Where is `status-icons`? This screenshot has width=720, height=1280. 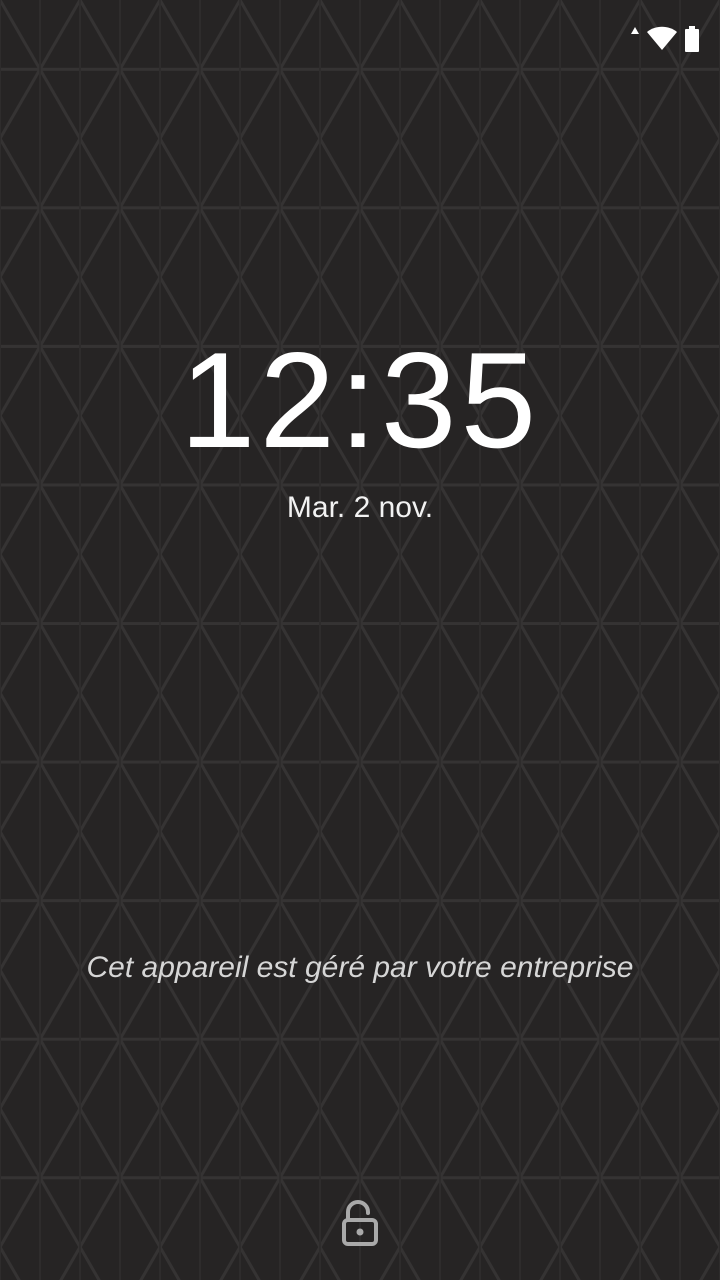
status-icons is located at coordinates (665, 39).